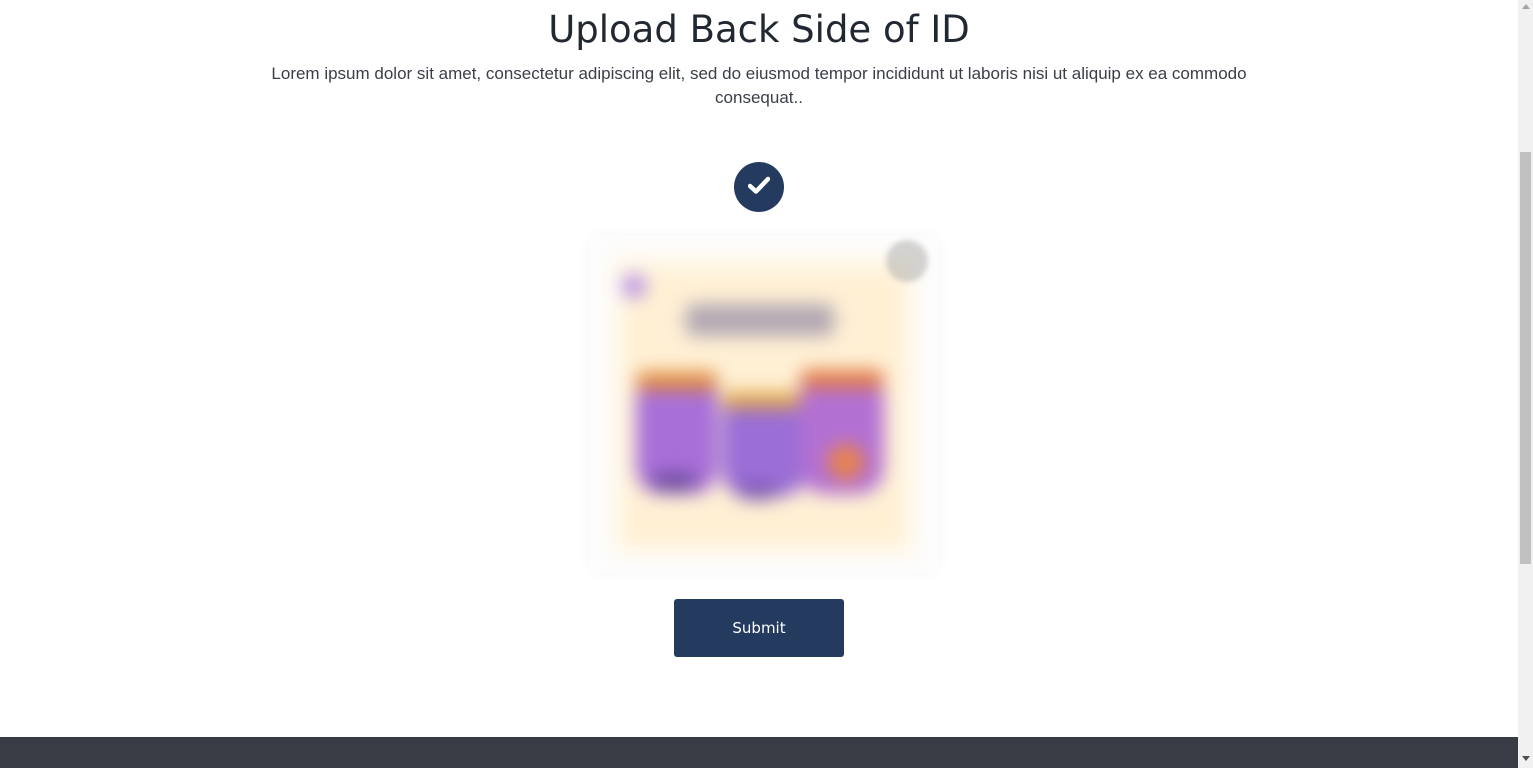  Describe the element at coordinates (759, 752) in the screenshot. I see `footer` at that location.